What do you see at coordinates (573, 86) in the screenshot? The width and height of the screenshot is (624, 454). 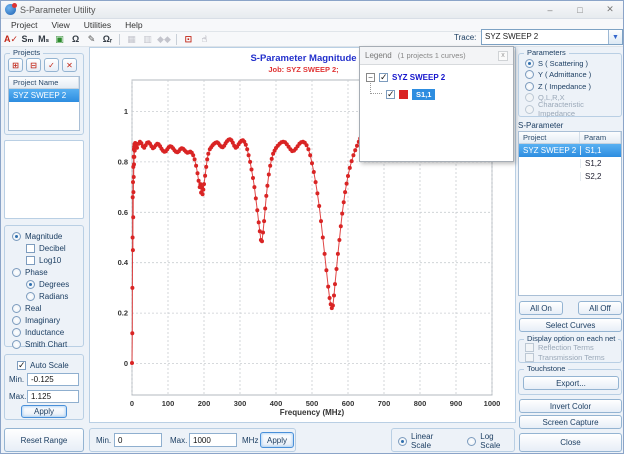 I see `parameter-z-impedance: Z ( Impedance )` at bounding box center [573, 86].